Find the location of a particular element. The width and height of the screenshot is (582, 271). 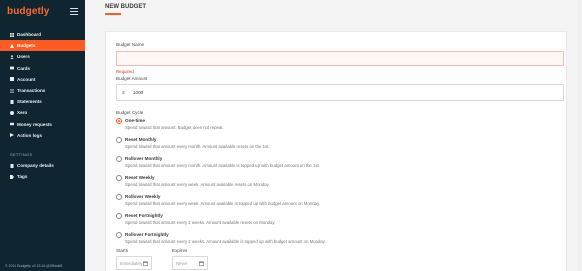

money-requests-icon is located at coordinates (12, 124).